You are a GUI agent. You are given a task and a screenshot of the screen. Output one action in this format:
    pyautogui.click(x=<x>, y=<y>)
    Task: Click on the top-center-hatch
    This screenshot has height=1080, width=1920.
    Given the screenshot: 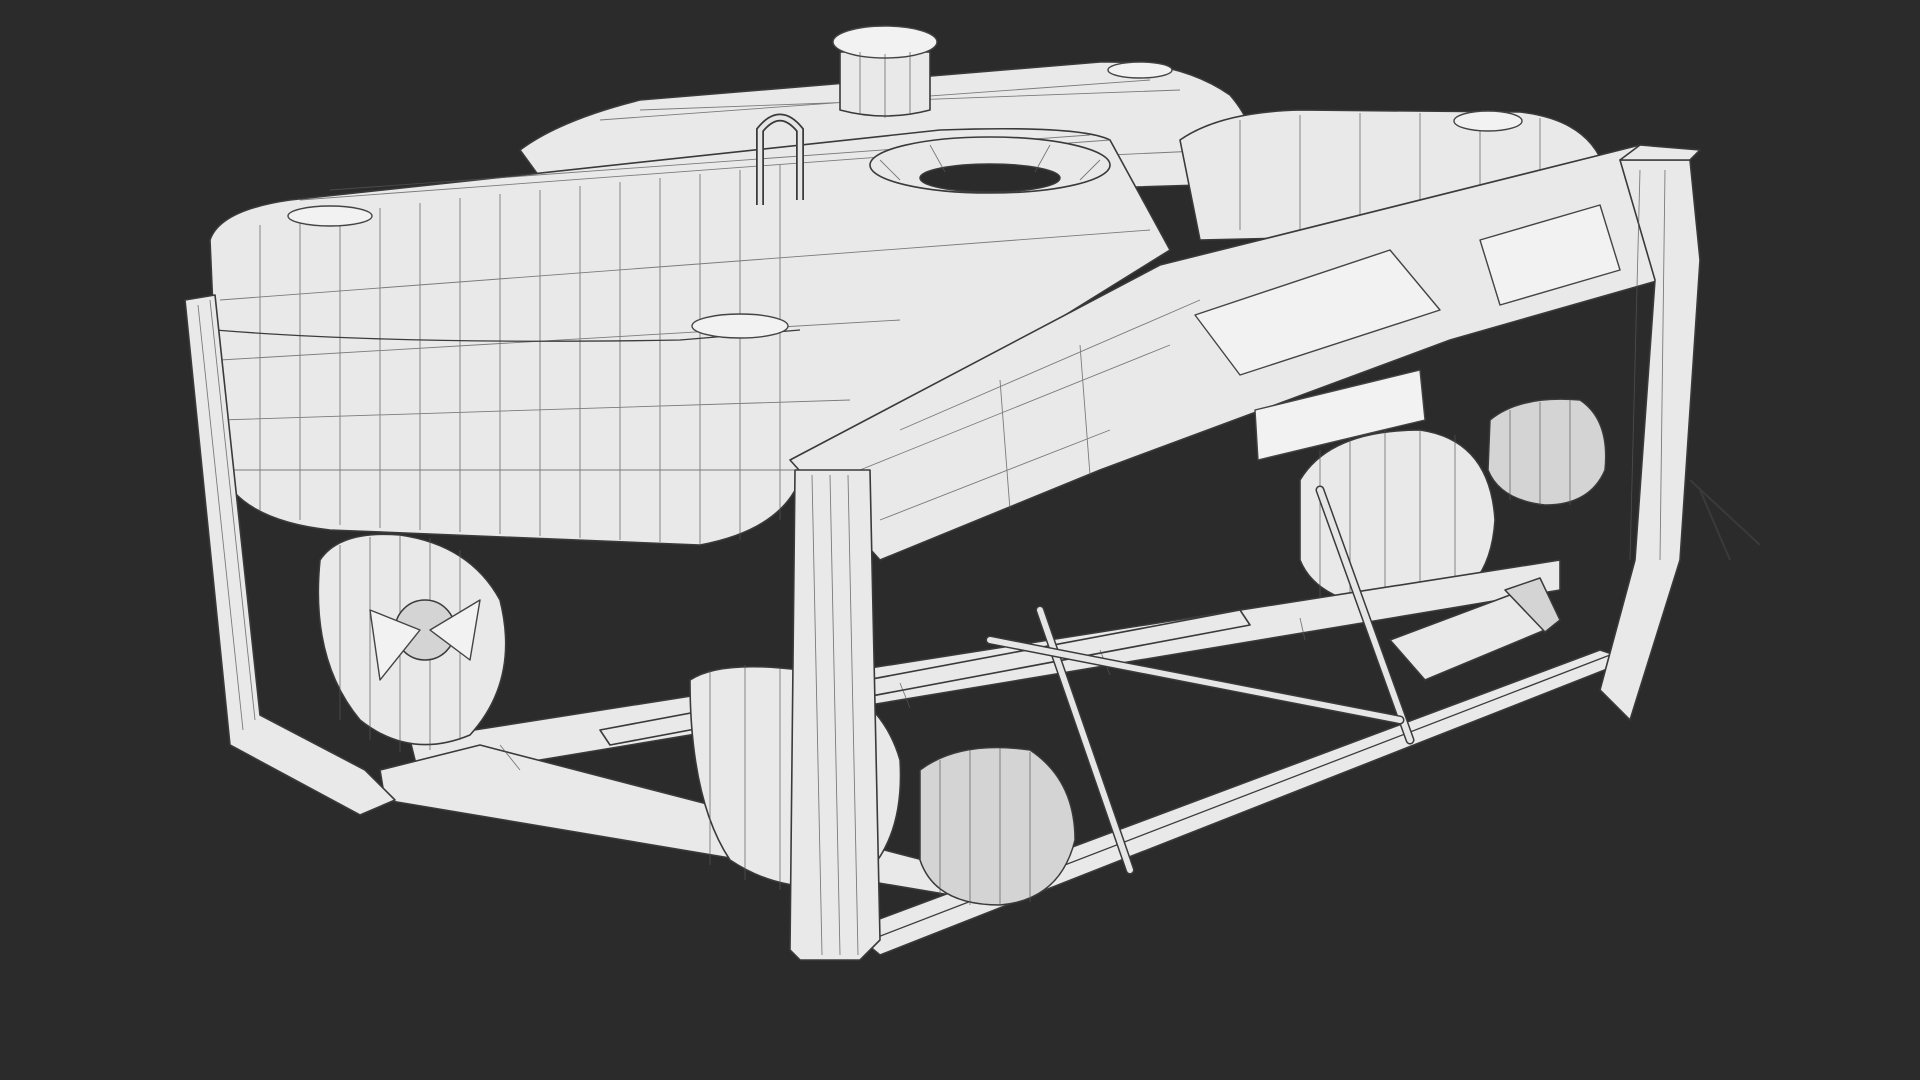 What is the action you would take?
    pyautogui.click(x=990, y=165)
    